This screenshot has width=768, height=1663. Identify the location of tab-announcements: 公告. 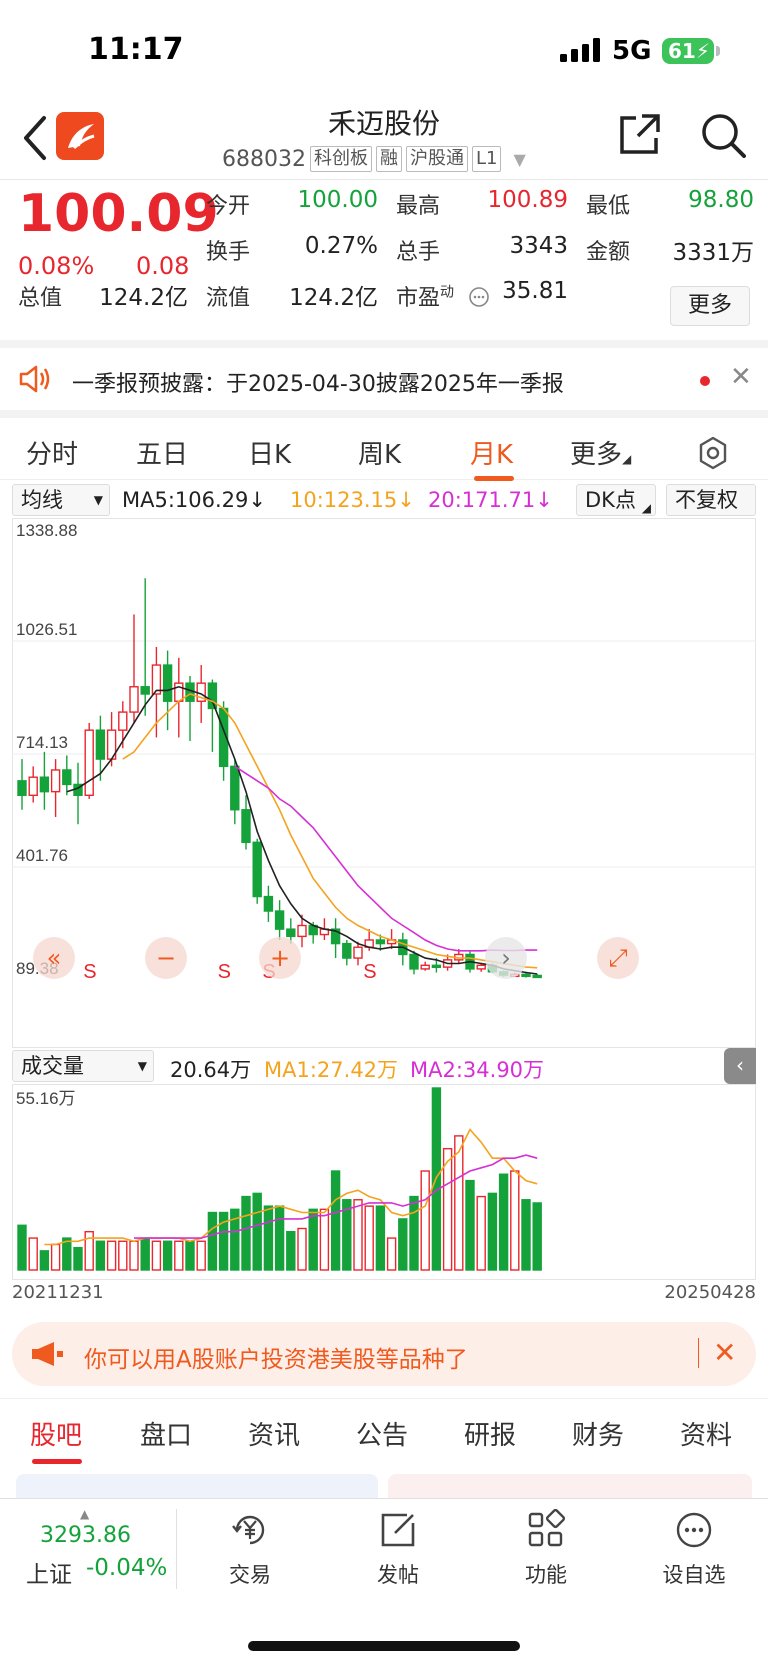
(382, 1433).